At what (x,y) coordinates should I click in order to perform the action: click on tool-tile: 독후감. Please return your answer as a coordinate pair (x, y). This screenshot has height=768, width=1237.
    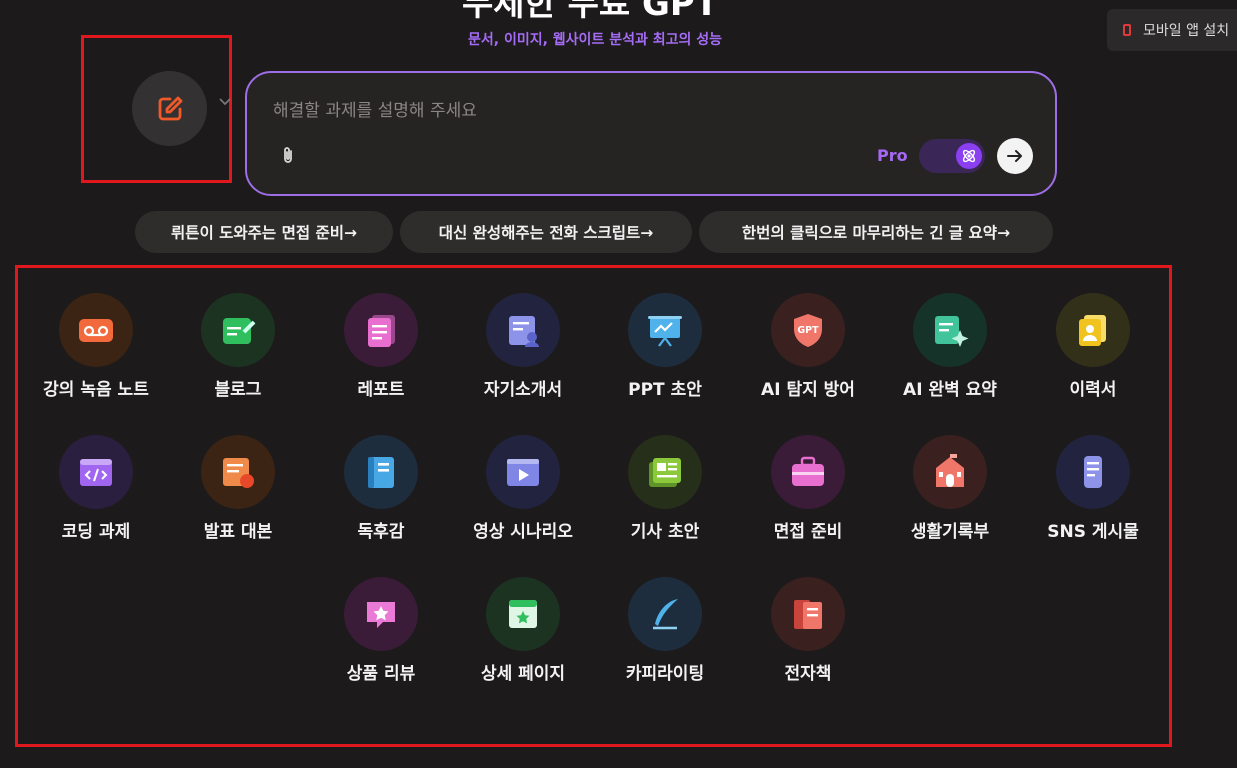
    Looking at the image, I should click on (381, 500).